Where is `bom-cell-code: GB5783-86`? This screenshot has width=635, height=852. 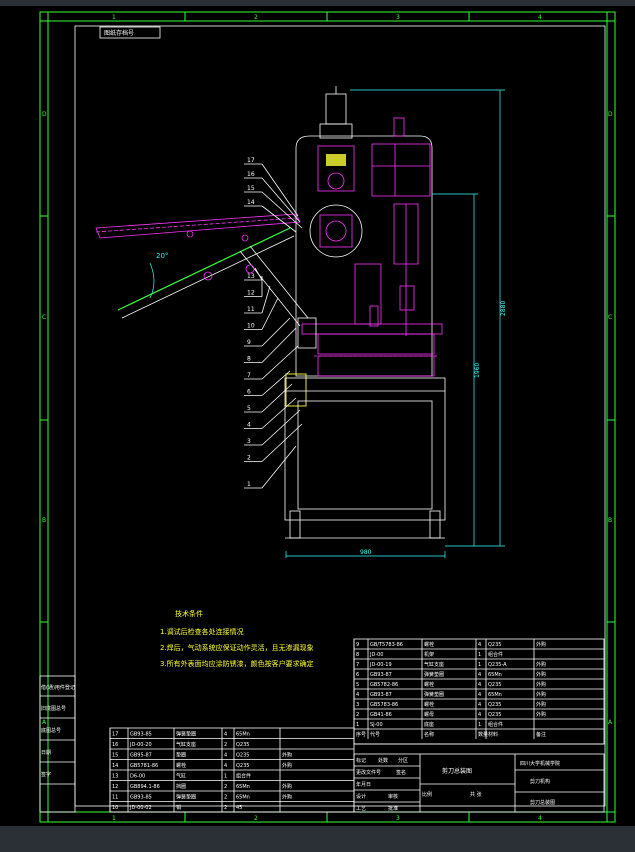
bom-cell-code: GB5783-86 is located at coordinates (384, 705).